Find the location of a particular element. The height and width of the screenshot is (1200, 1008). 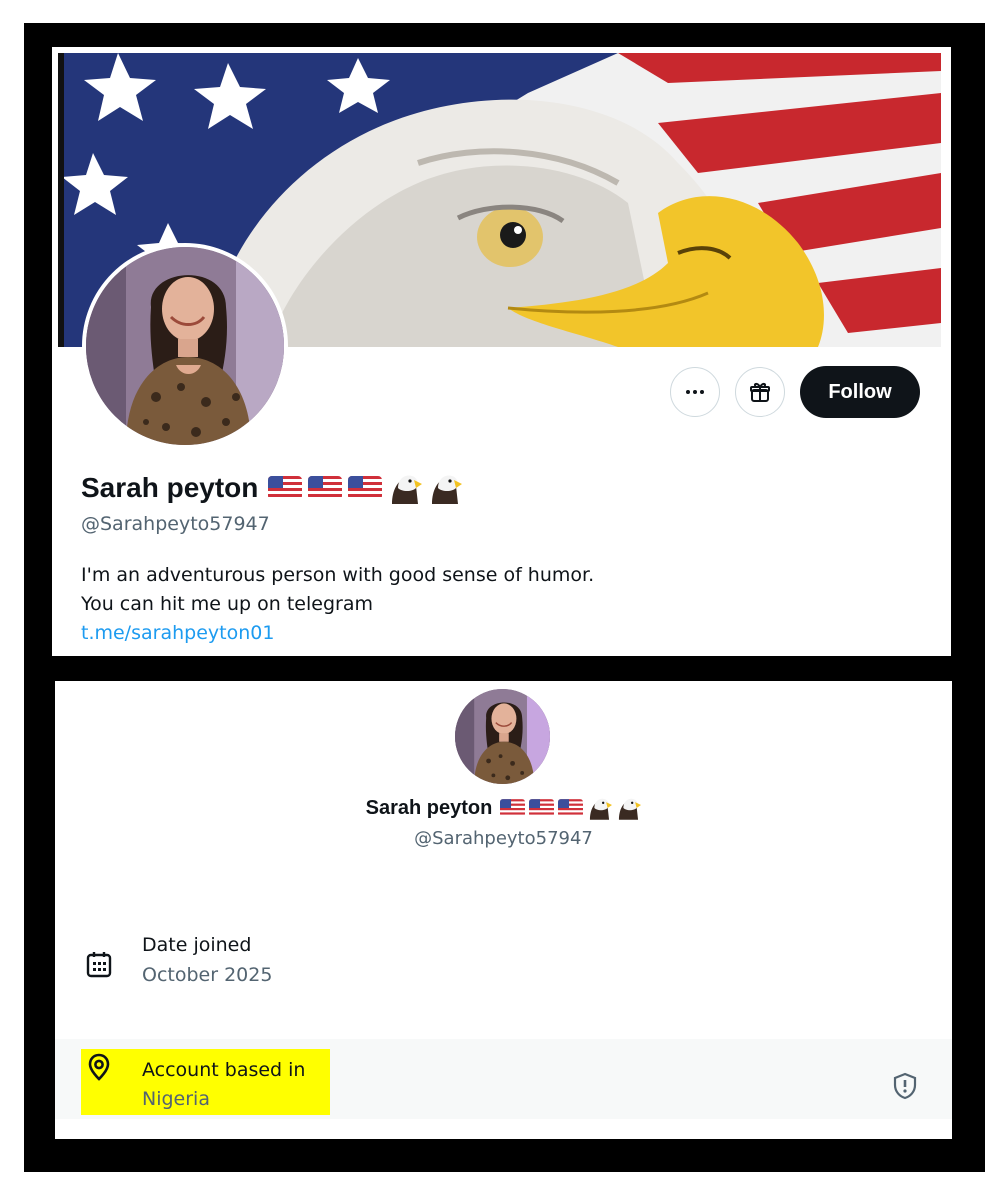

about-handle: @Sarahpeyto57947 is located at coordinates (503, 838).